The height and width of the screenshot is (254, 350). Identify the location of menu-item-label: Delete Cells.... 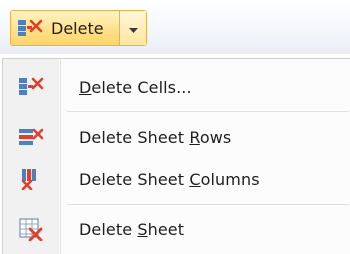
(135, 87).